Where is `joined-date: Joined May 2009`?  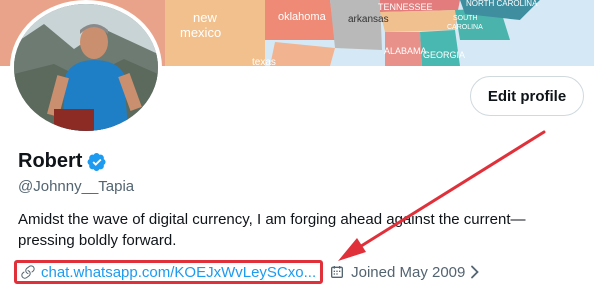 joined-date: Joined May 2009 is located at coordinates (408, 272).